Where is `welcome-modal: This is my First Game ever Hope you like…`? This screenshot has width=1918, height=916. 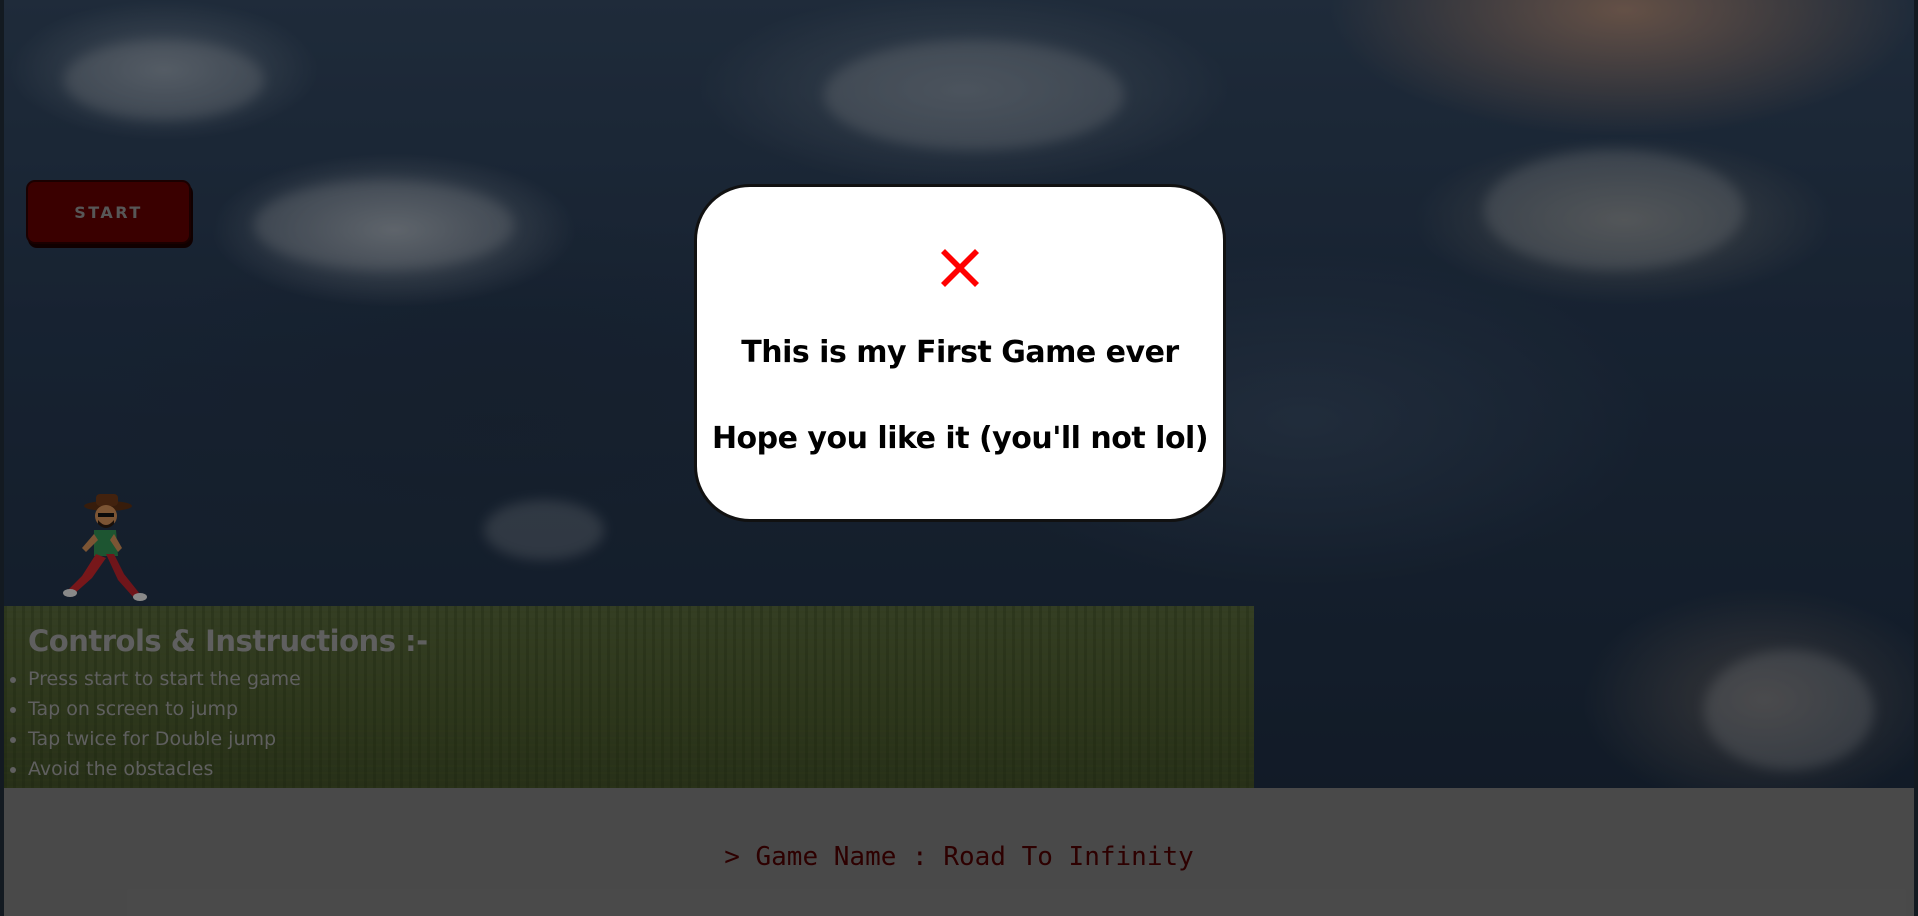
welcome-modal: This is my First Game ever Hope you like… is located at coordinates (960, 353).